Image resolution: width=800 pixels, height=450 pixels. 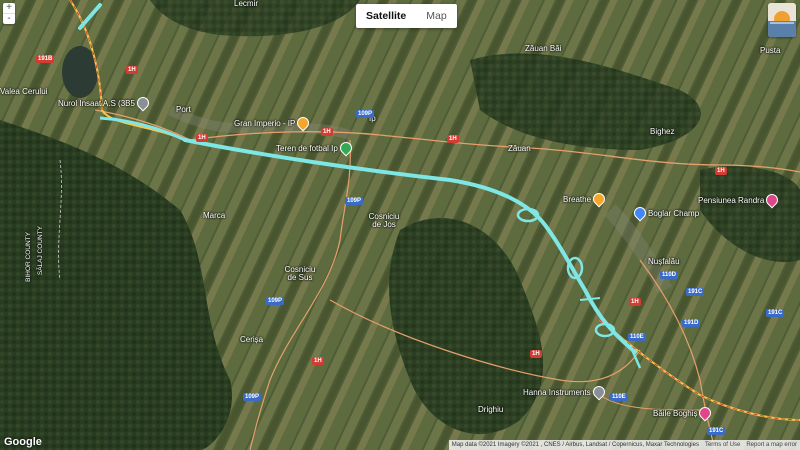 What do you see at coordinates (24, 91) in the screenshot?
I see `place-valea-cerului: Valea Cerului` at bounding box center [24, 91].